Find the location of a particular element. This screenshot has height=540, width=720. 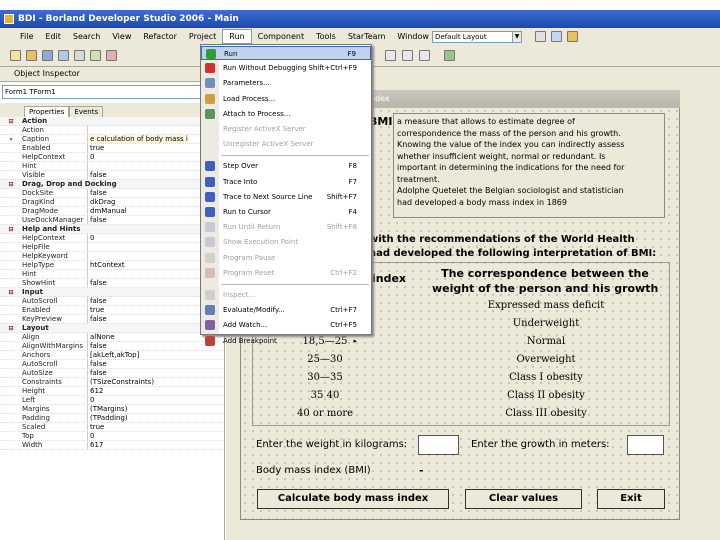

save-all-icon is located at coordinates (63, 55).